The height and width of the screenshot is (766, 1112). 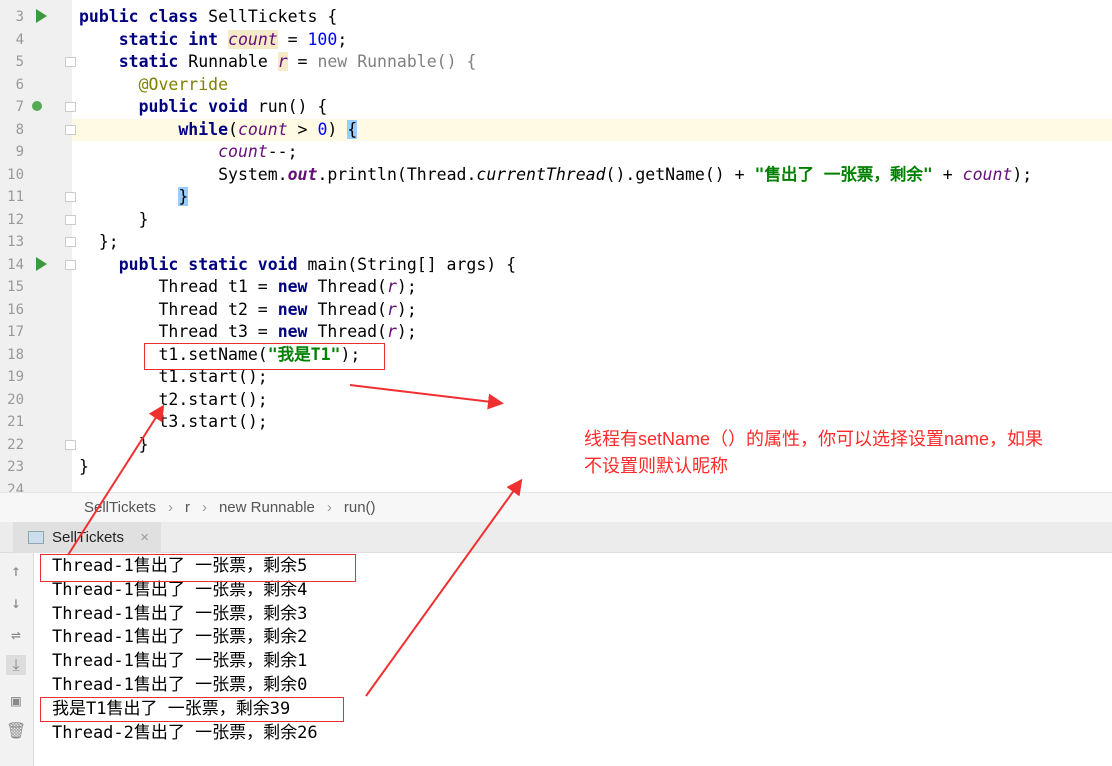 What do you see at coordinates (814, 439) in the screenshot?
I see `annotation-line: 线程有setName（）的属性，你可以选择设置name，如果` at bounding box center [814, 439].